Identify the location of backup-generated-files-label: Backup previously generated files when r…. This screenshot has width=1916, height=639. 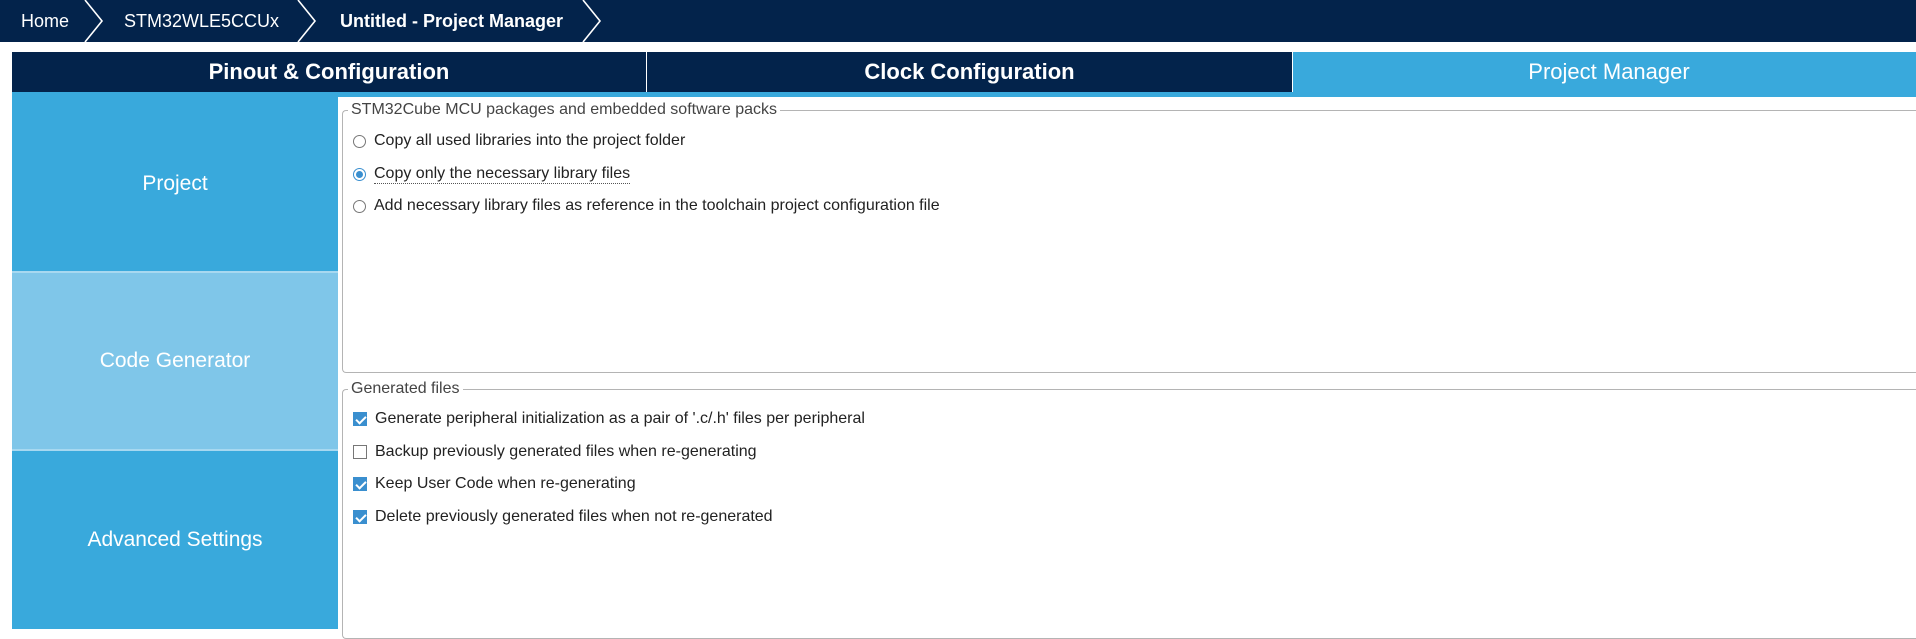
(566, 451).